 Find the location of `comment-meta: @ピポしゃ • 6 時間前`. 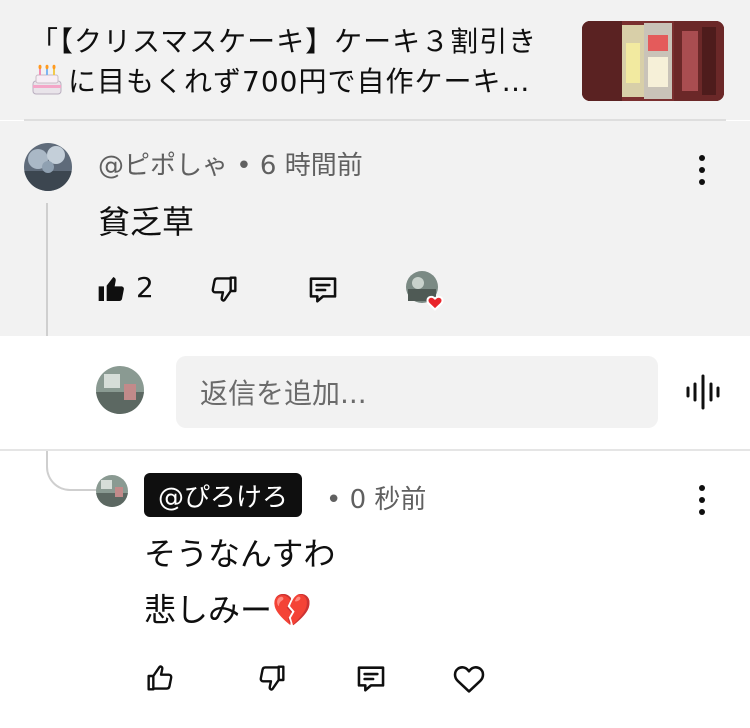

comment-meta: @ピポしゃ • 6 時間前 is located at coordinates (230, 163).